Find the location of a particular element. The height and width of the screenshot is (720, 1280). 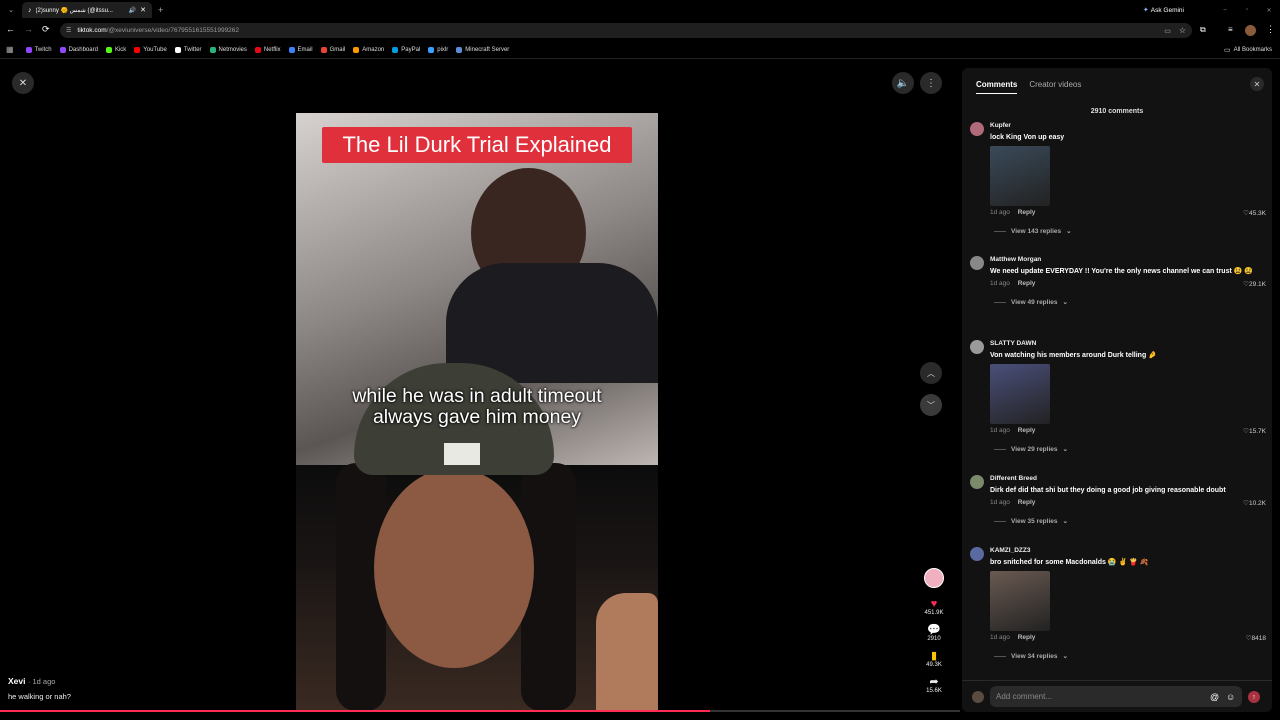

bookmark-item: Twitch is located at coordinates (38, 49).